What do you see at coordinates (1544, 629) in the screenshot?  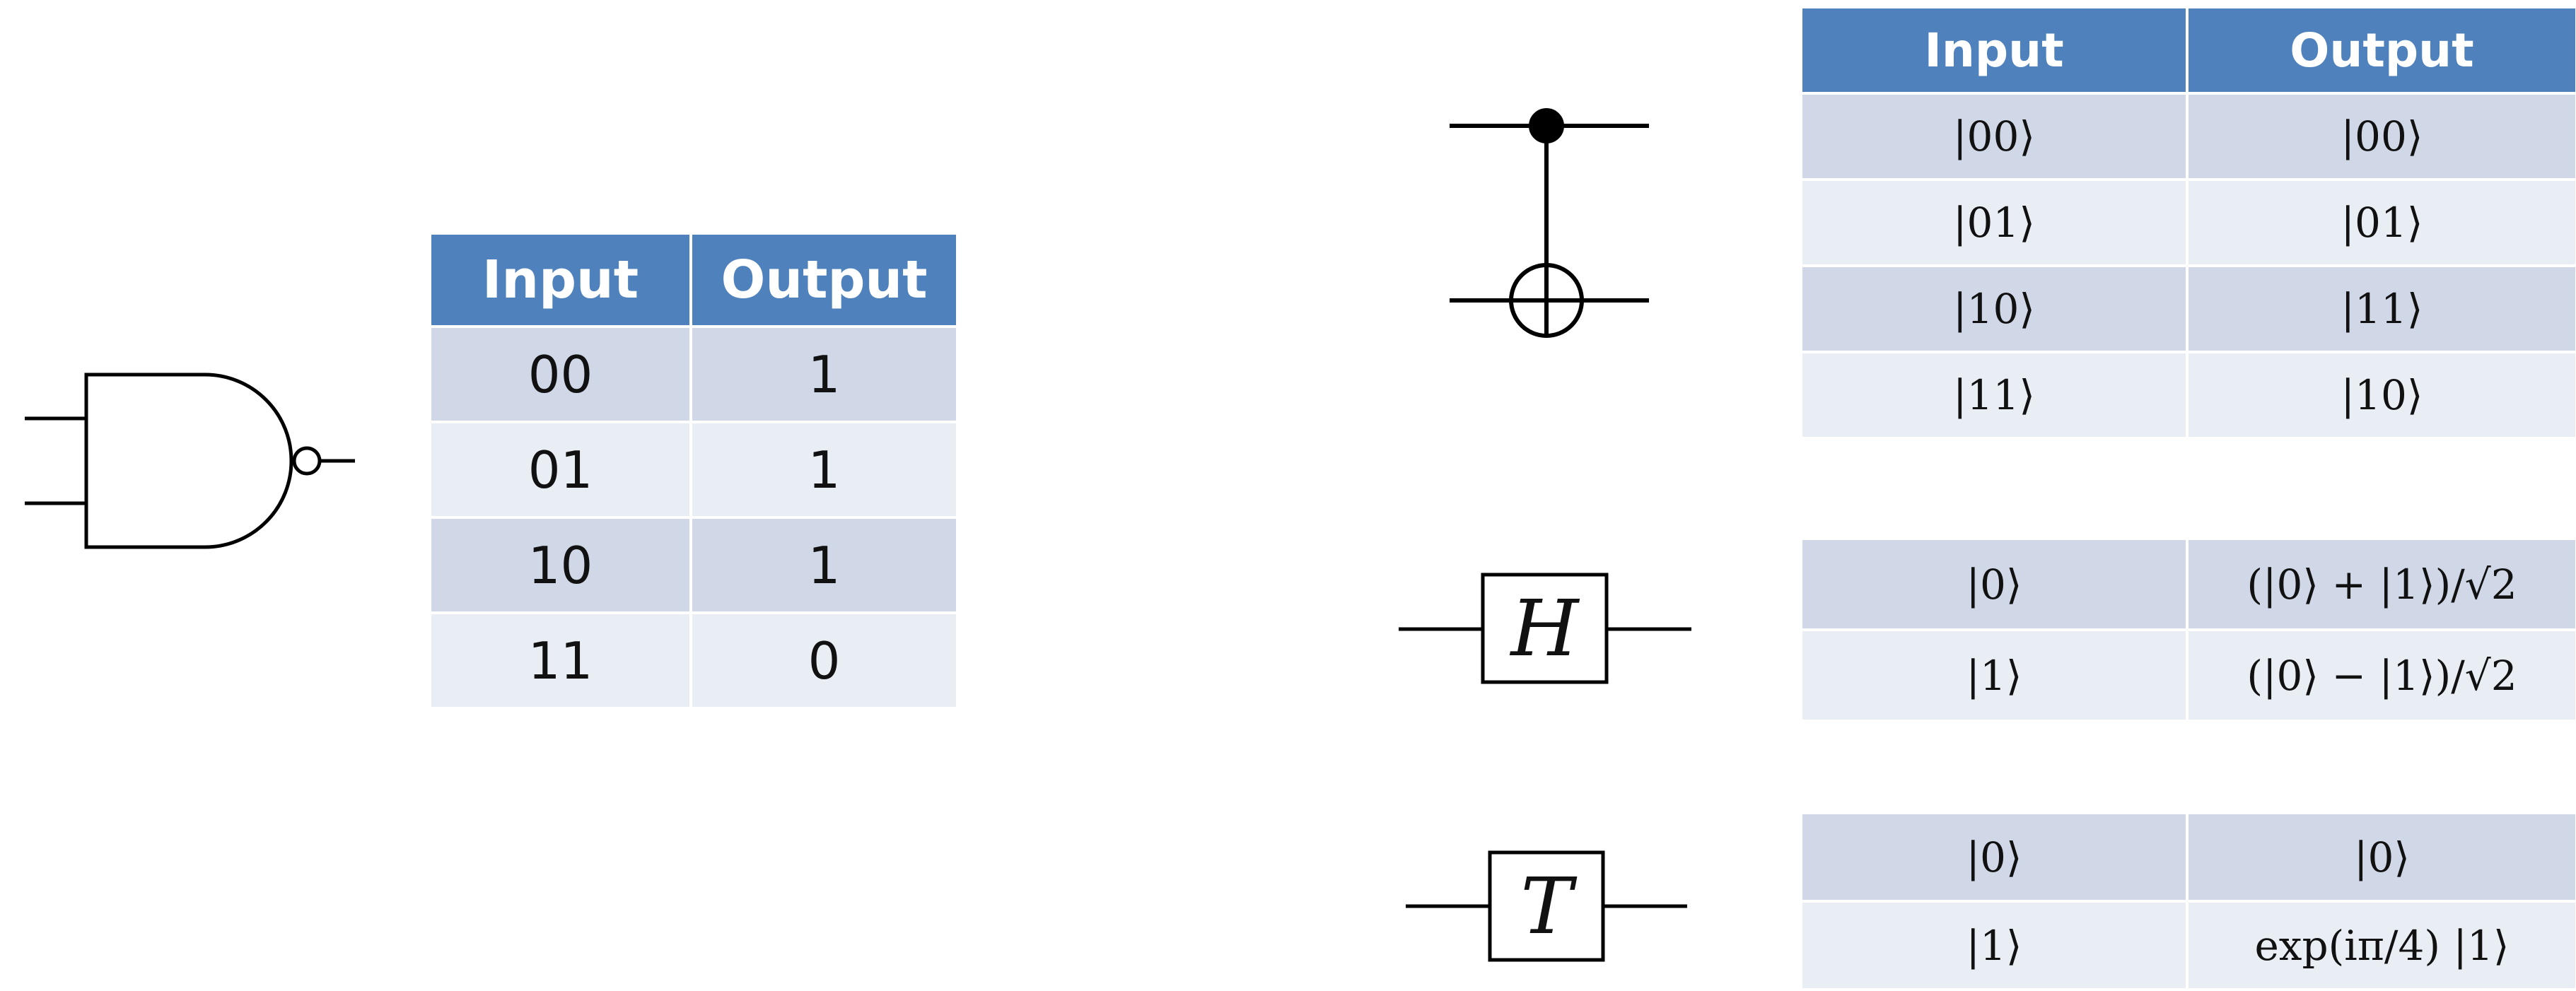 I see `hadamard-gate-label: H` at bounding box center [1544, 629].